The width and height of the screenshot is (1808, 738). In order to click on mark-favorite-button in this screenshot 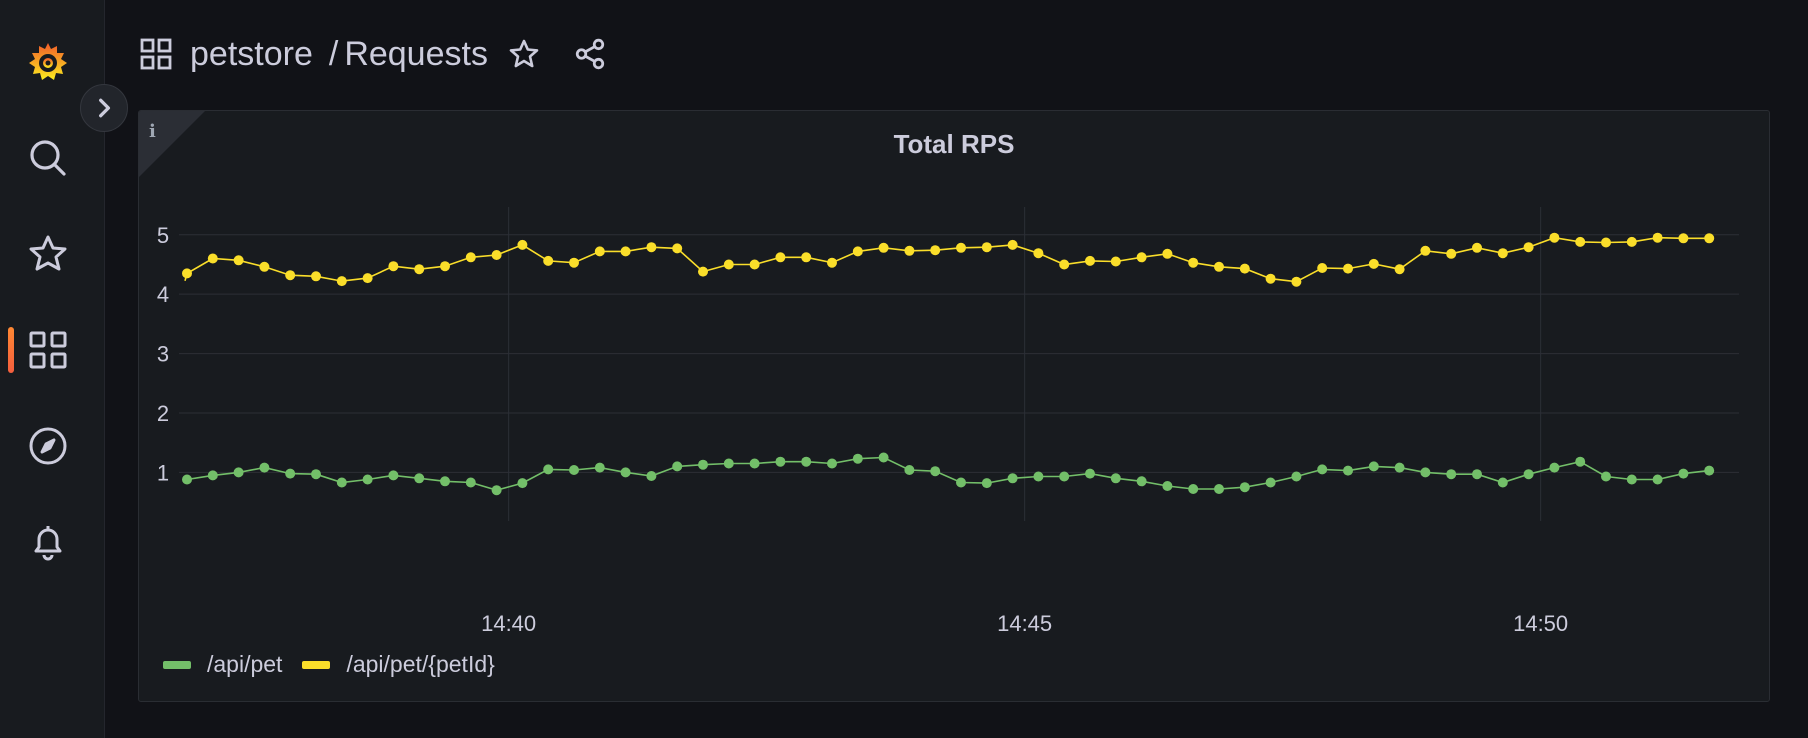, I will do `click(524, 54)`.